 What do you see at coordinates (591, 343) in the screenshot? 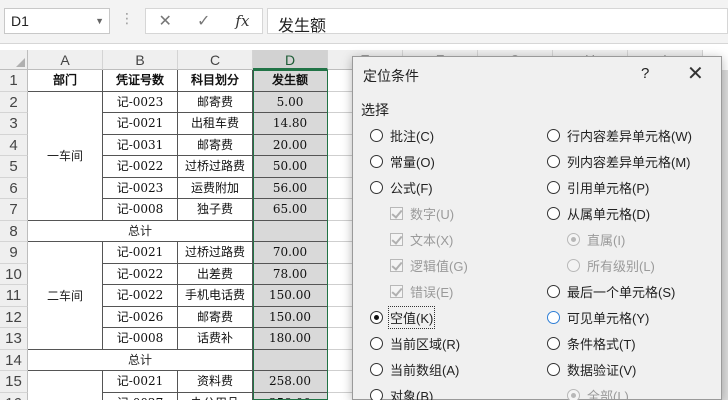
I see `right-option-8: 条件格式(T)` at bounding box center [591, 343].